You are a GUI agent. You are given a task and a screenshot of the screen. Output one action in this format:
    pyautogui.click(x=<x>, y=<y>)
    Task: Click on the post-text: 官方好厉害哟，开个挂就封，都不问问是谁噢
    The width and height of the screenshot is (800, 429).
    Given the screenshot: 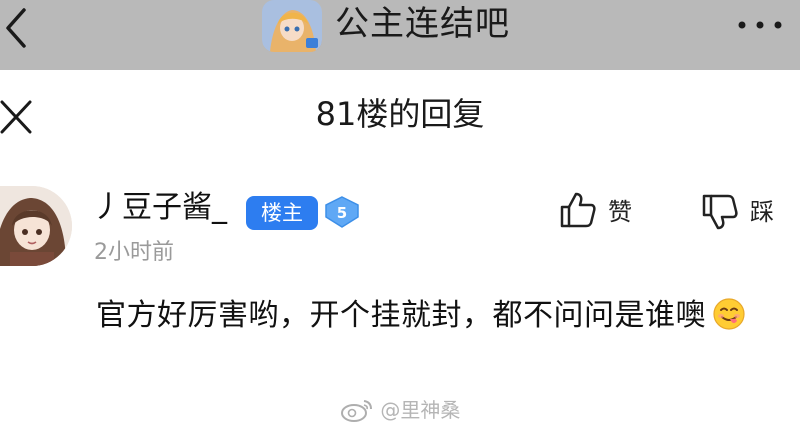 What is the action you would take?
    pyautogui.click(x=401, y=315)
    